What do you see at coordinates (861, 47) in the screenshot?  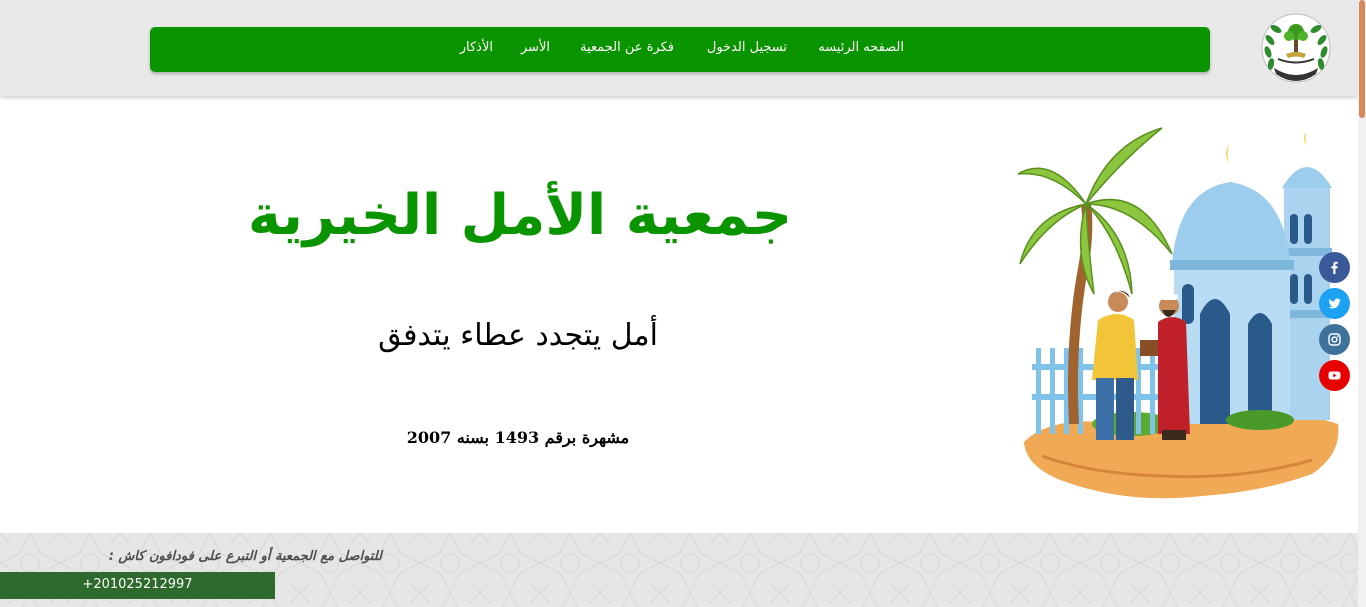 I see `nav-item-home: الصفحه الرئيسه` at bounding box center [861, 47].